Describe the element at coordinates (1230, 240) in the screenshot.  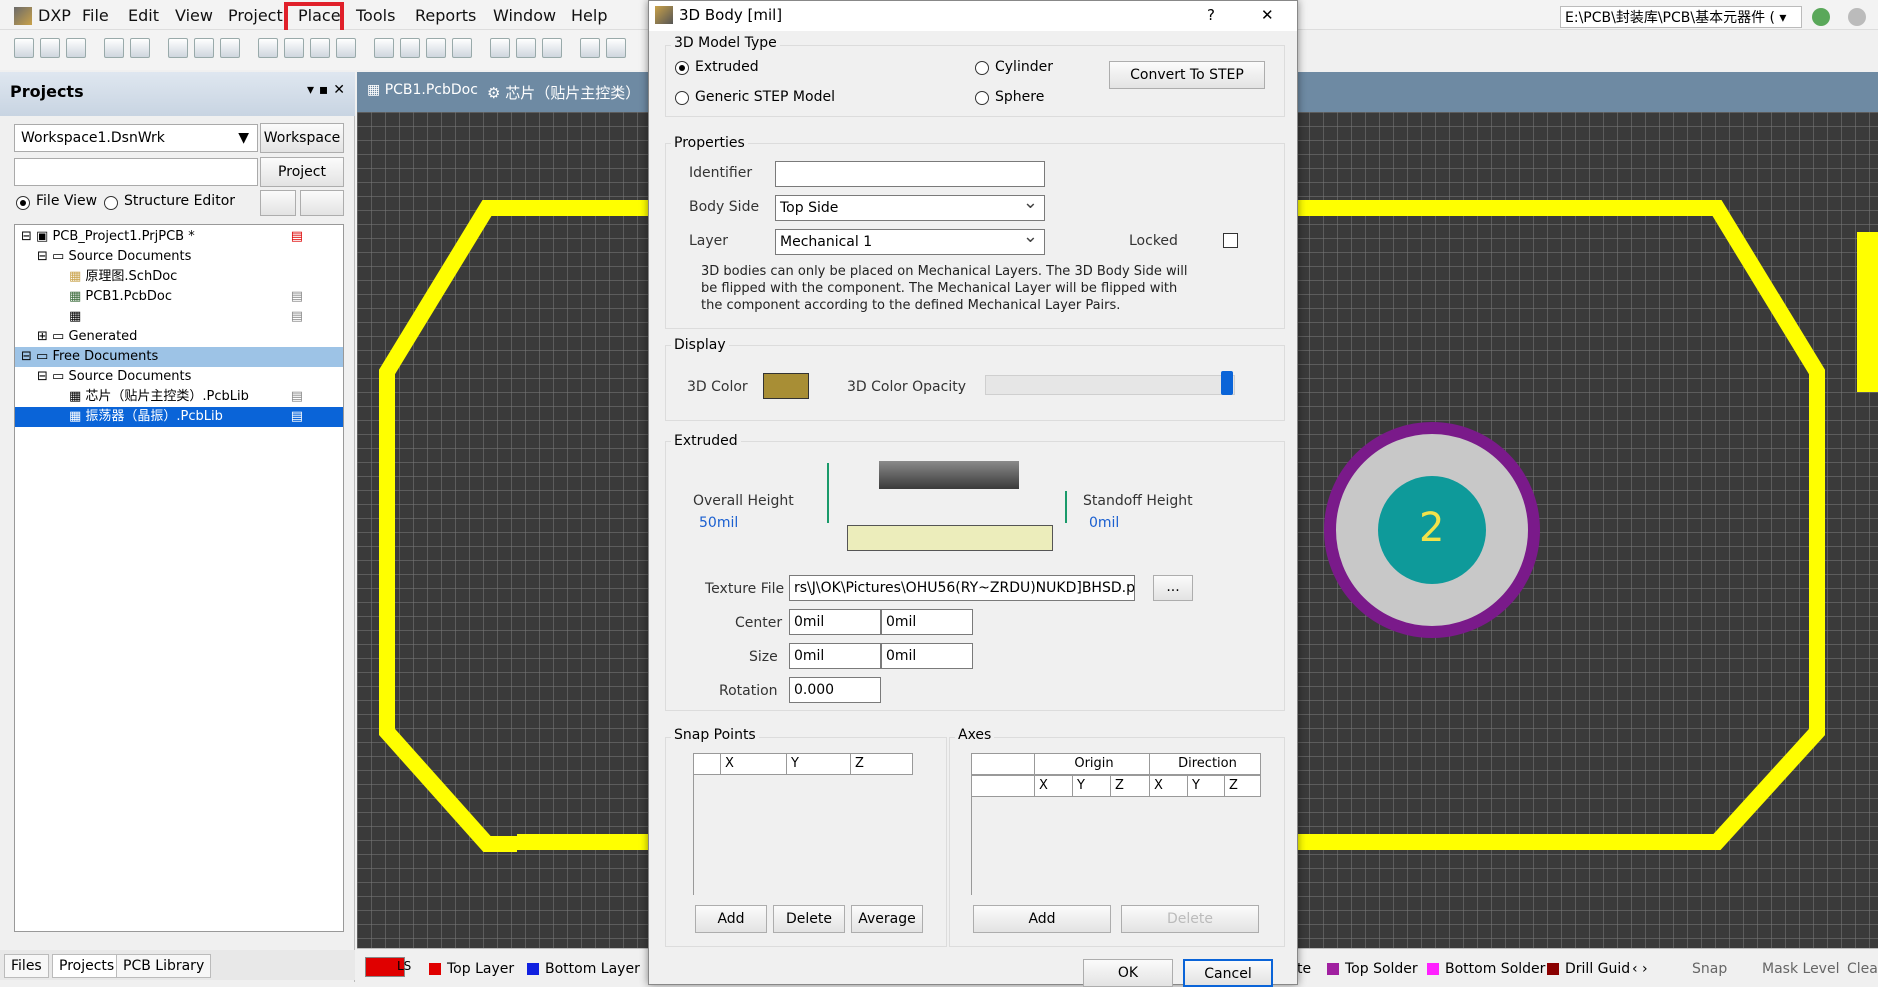
I see `locked-checkbox` at that location.